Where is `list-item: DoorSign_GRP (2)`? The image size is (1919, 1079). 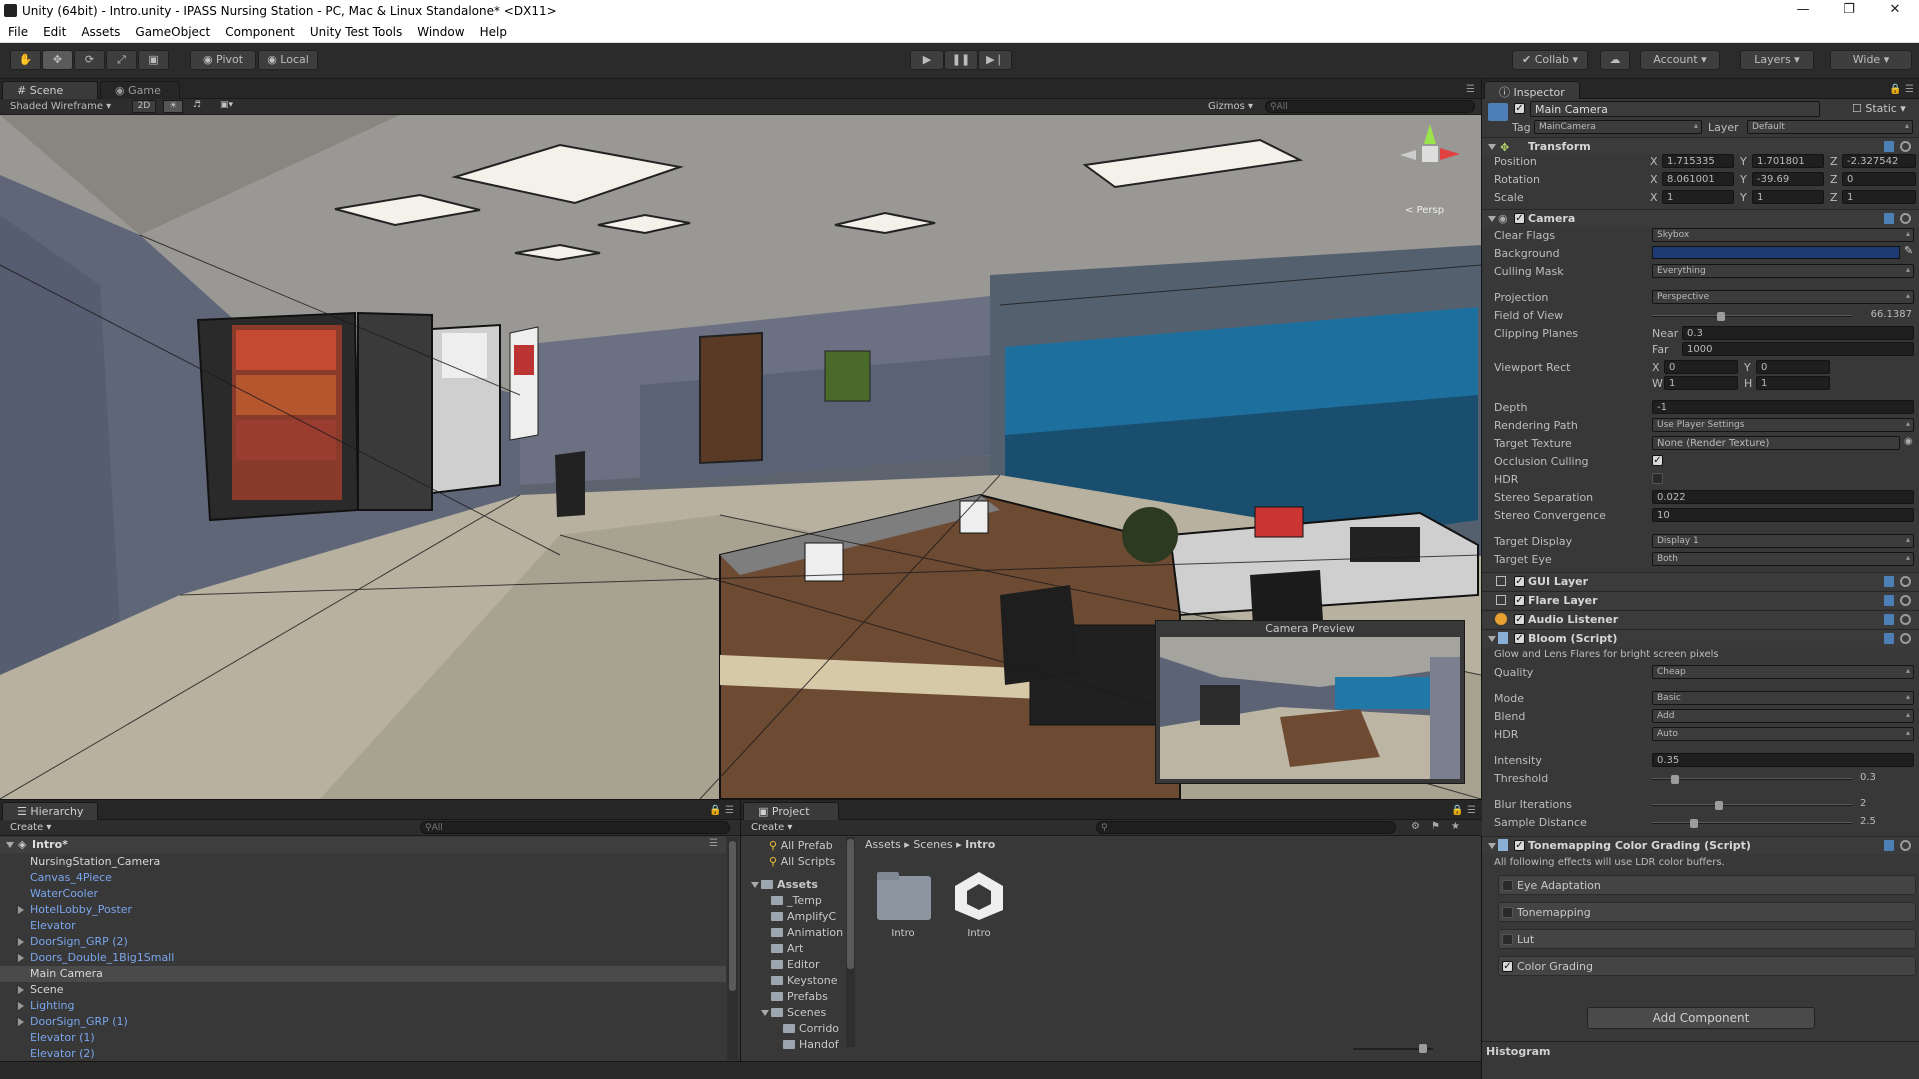 list-item: DoorSign_GRP (2) is located at coordinates (79, 941).